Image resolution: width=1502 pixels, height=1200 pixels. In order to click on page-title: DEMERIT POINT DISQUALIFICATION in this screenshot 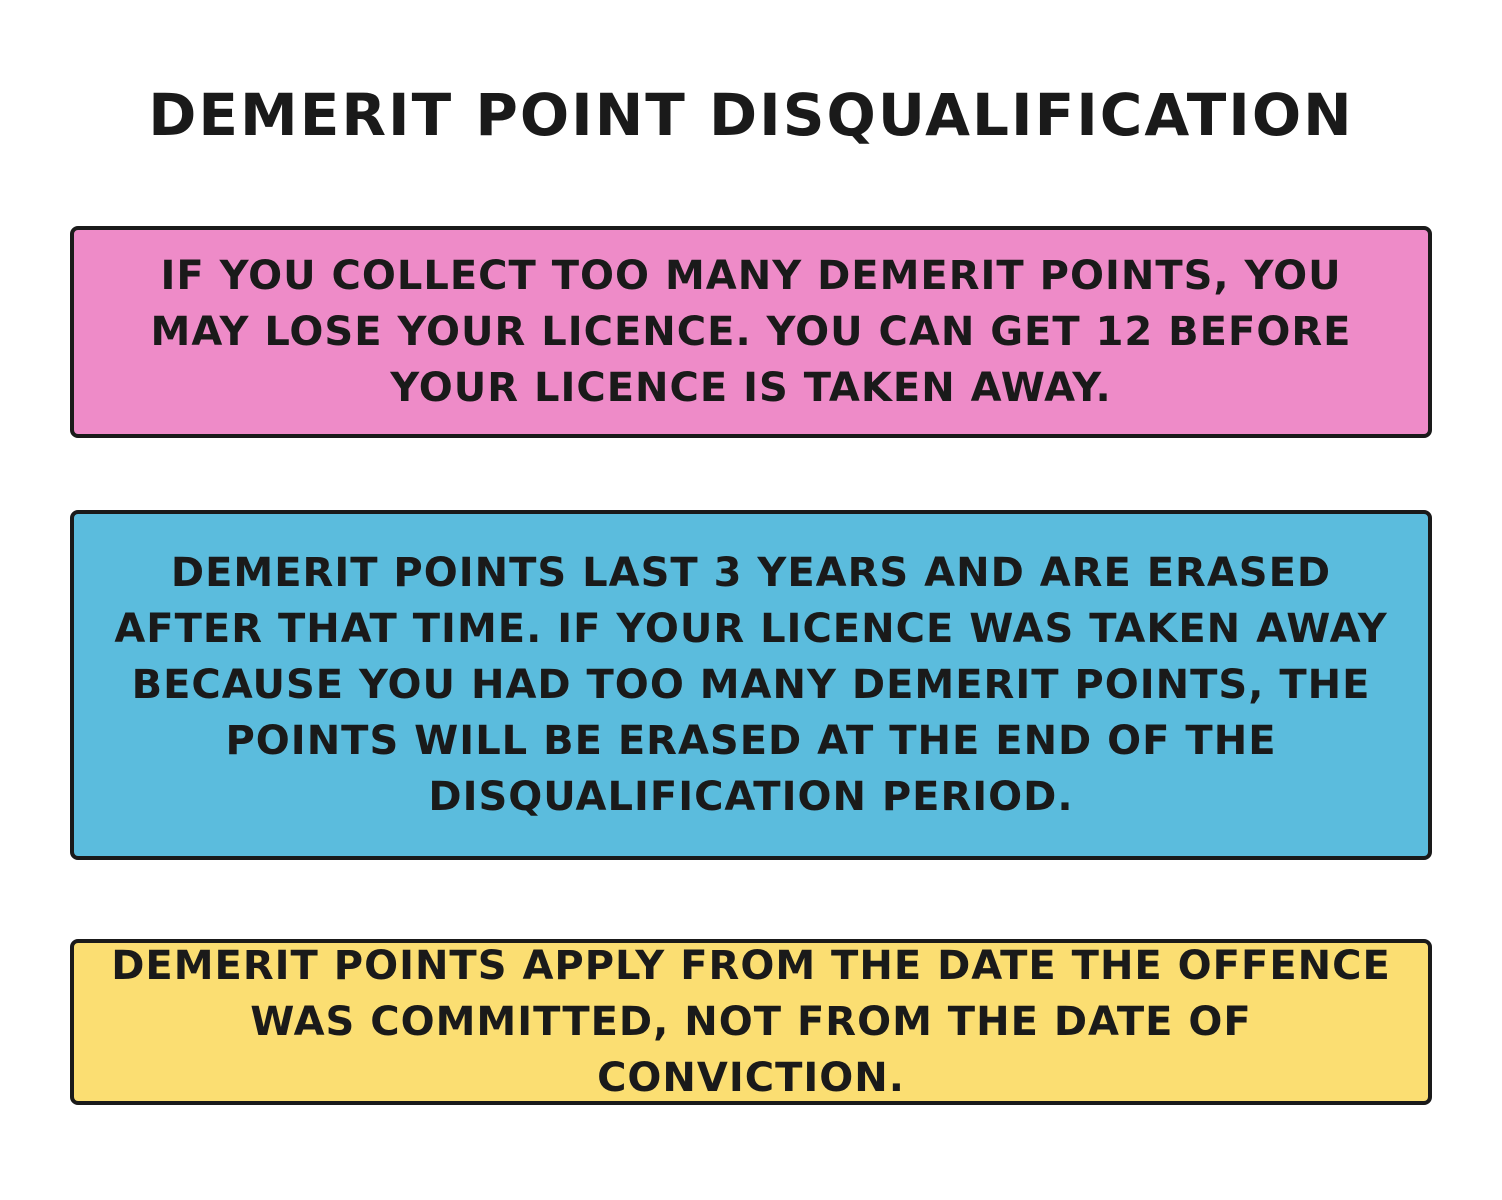, I will do `click(751, 115)`.